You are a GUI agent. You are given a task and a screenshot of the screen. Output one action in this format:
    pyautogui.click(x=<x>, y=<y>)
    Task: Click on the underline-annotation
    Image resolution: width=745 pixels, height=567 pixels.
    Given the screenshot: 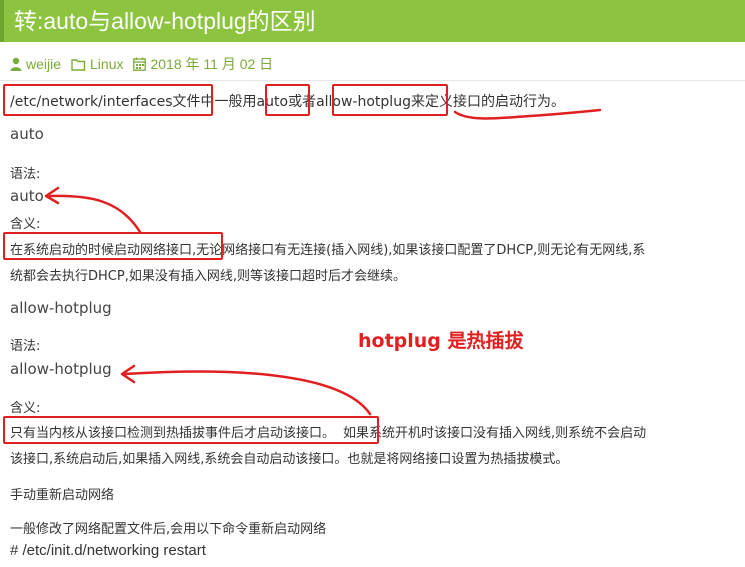 What is the action you would take?
    pyautogui.click(x=527, y=114)
    